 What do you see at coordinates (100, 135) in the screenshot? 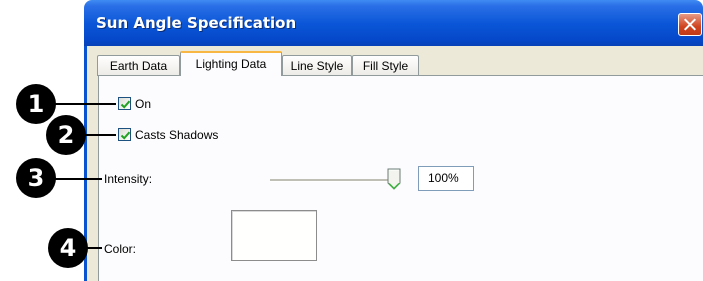
I see `callout-2-leader` at bounding box center [100, 135].